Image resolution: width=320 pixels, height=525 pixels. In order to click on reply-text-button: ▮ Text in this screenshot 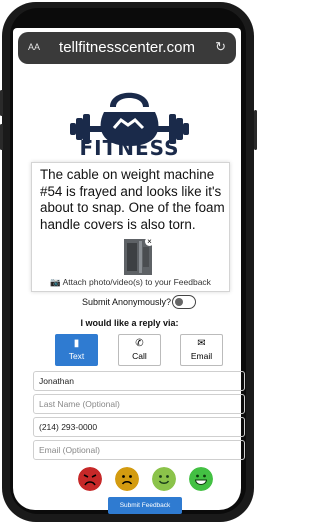, I will do `click(76, 350)`.